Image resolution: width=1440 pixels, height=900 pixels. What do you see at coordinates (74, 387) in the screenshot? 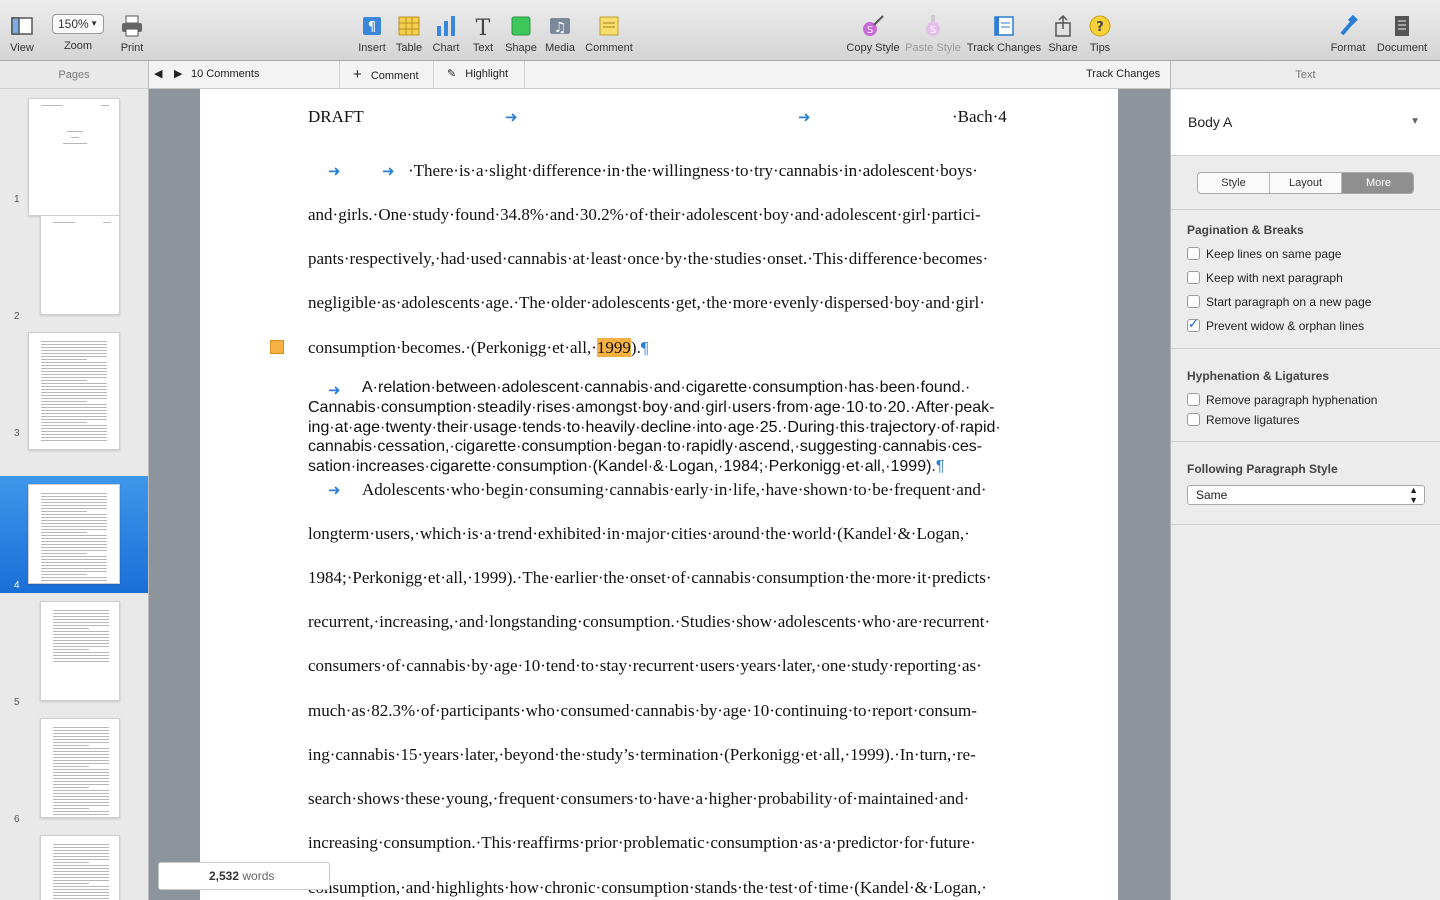
I see `page-thumbnail-3: 3` at bounding box center [74, 387].